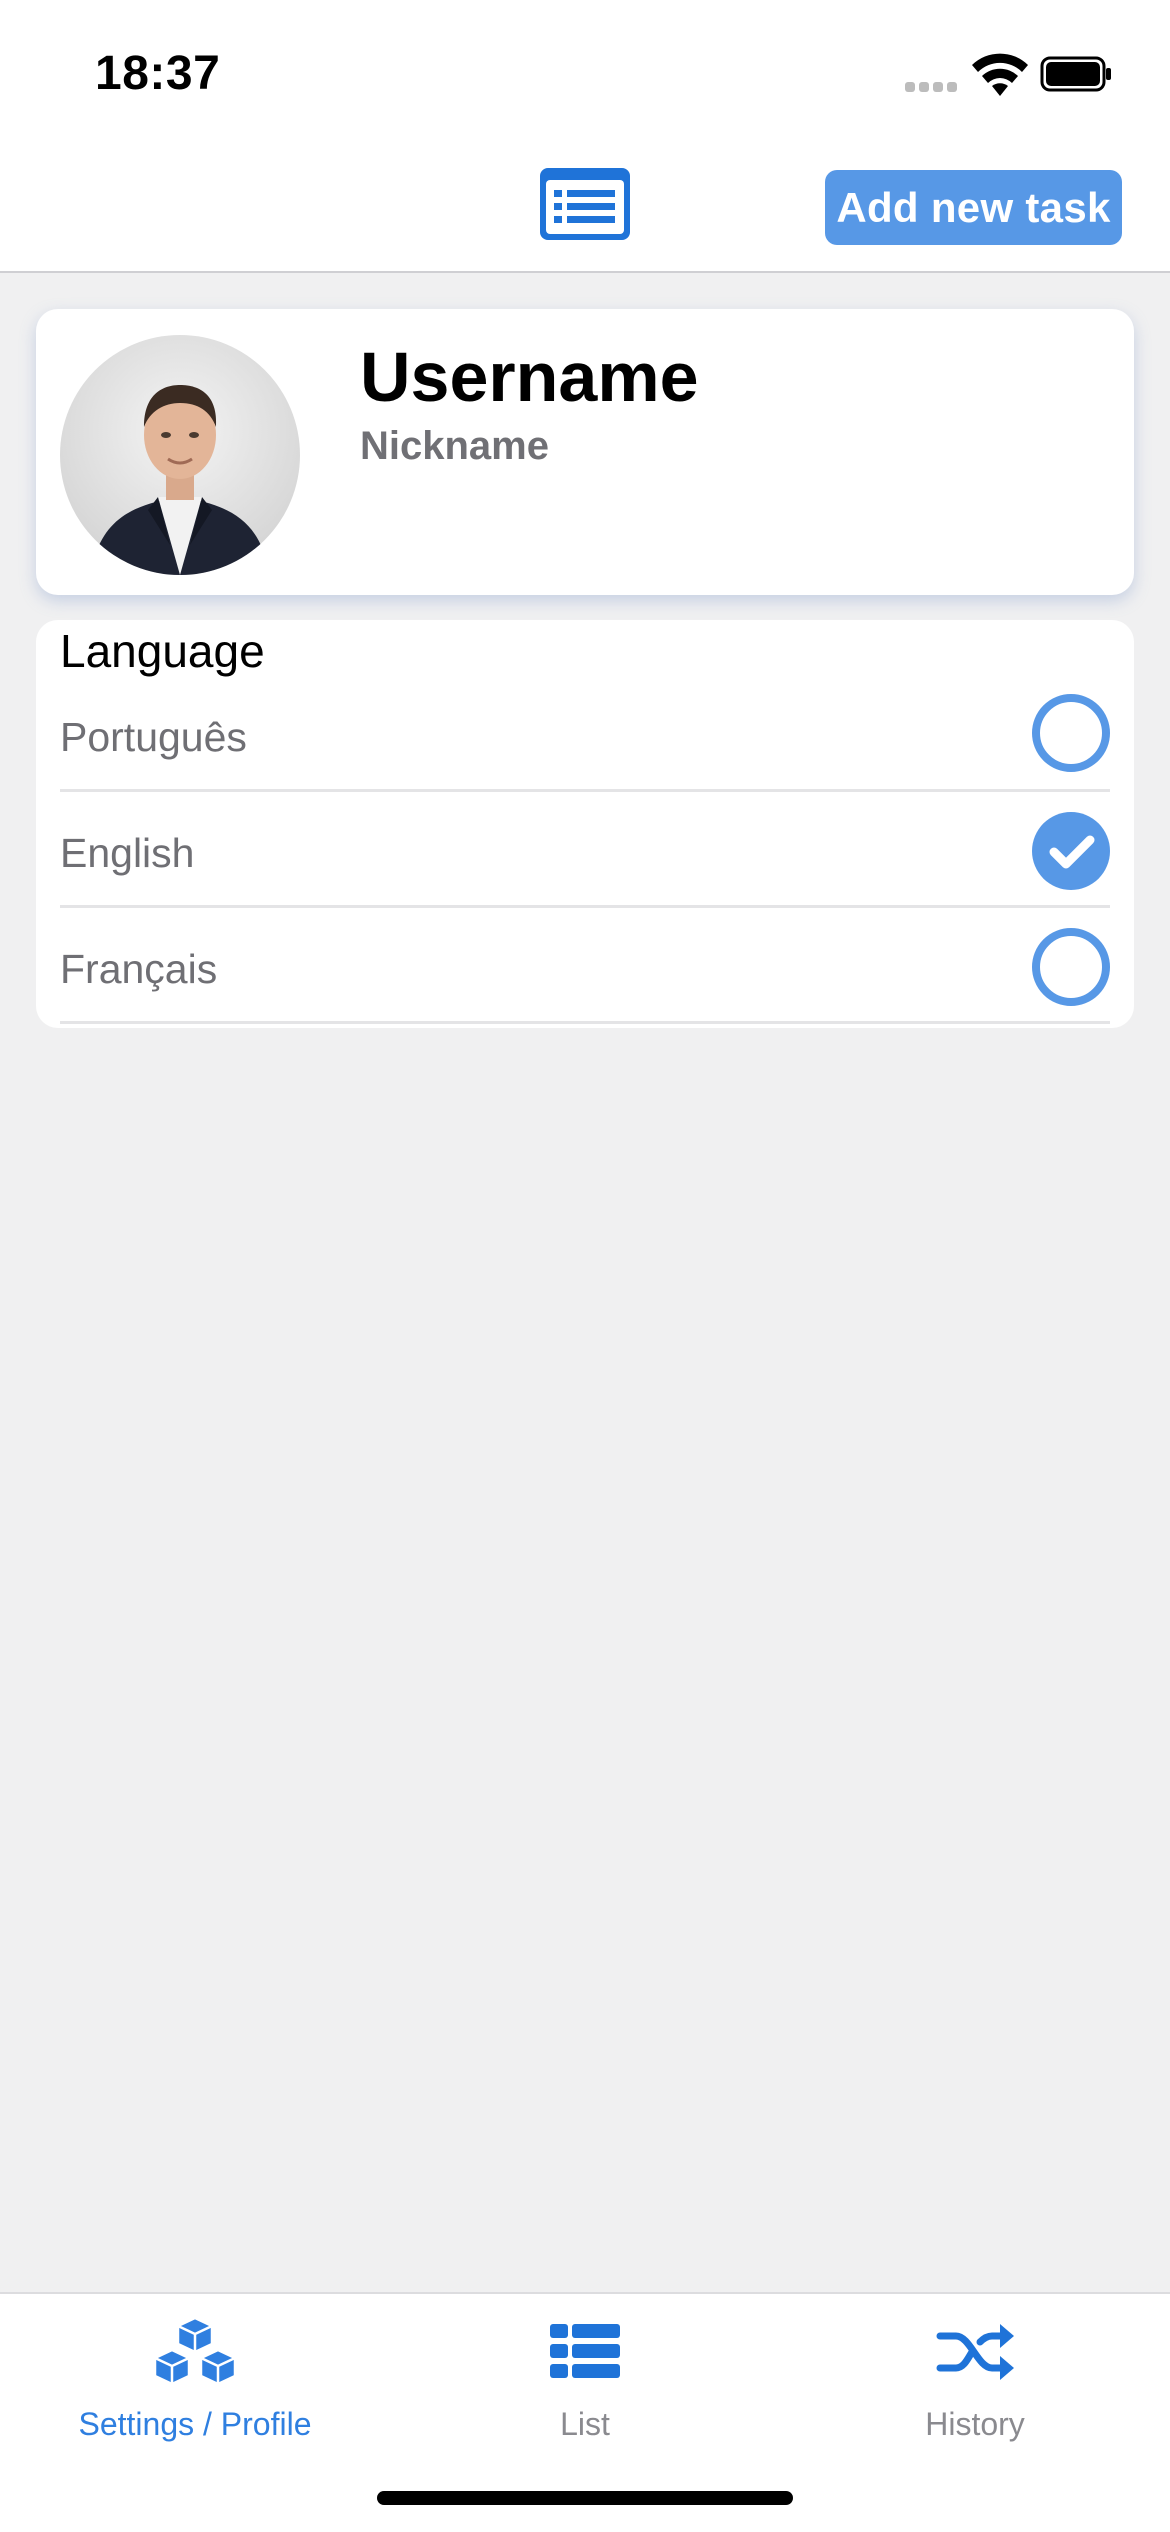 The height and width of the screenshot is (2532, 1170). Describe the element at coordinates (585, 966) in the screenshot. I see `language-option-francais: Français` at that location.